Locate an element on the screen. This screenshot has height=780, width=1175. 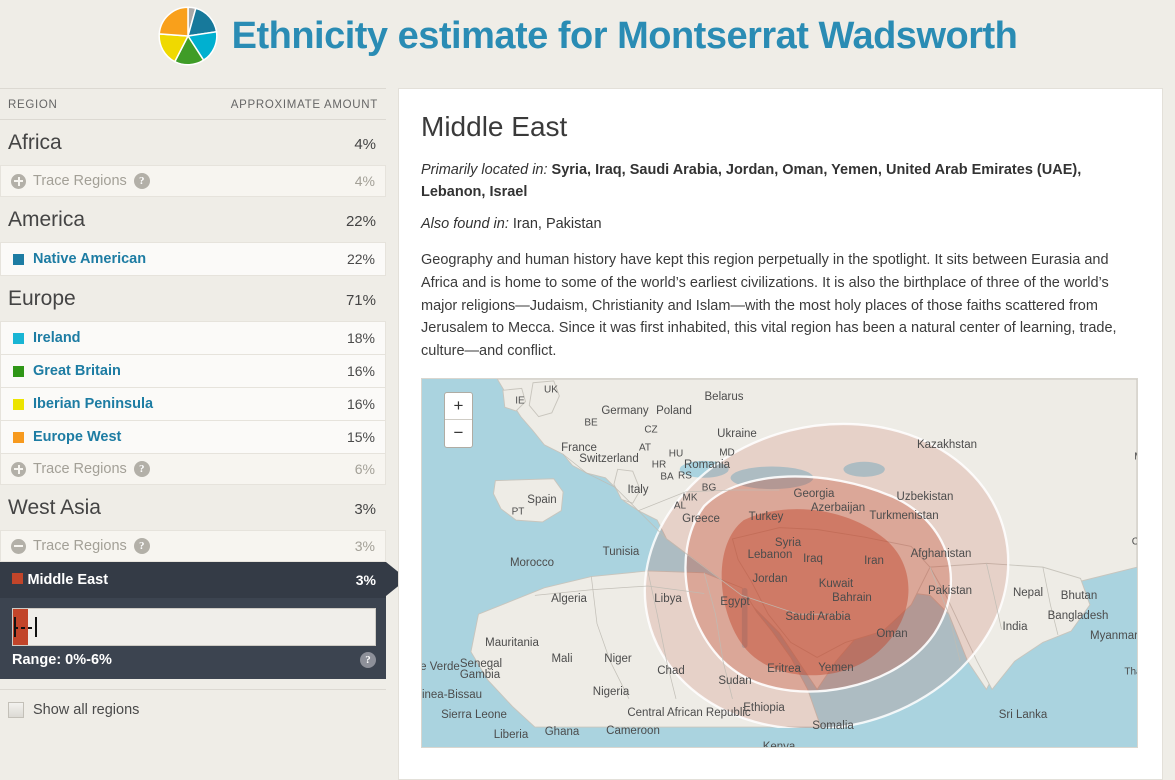
continent-header-west-asia: West Asia 3% is located at coordinates (193, 507).